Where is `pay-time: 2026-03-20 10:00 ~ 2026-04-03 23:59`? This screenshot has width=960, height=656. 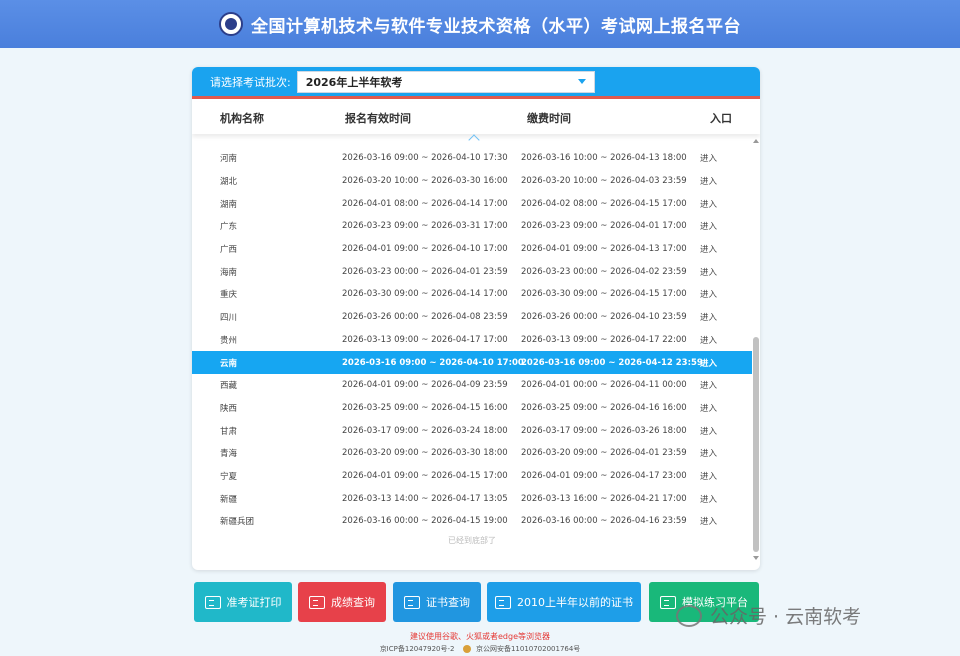
pay-time: 2026-03-20 10:00 ~ 2026-04-03 23:59 is located at coordinates (604, 181).